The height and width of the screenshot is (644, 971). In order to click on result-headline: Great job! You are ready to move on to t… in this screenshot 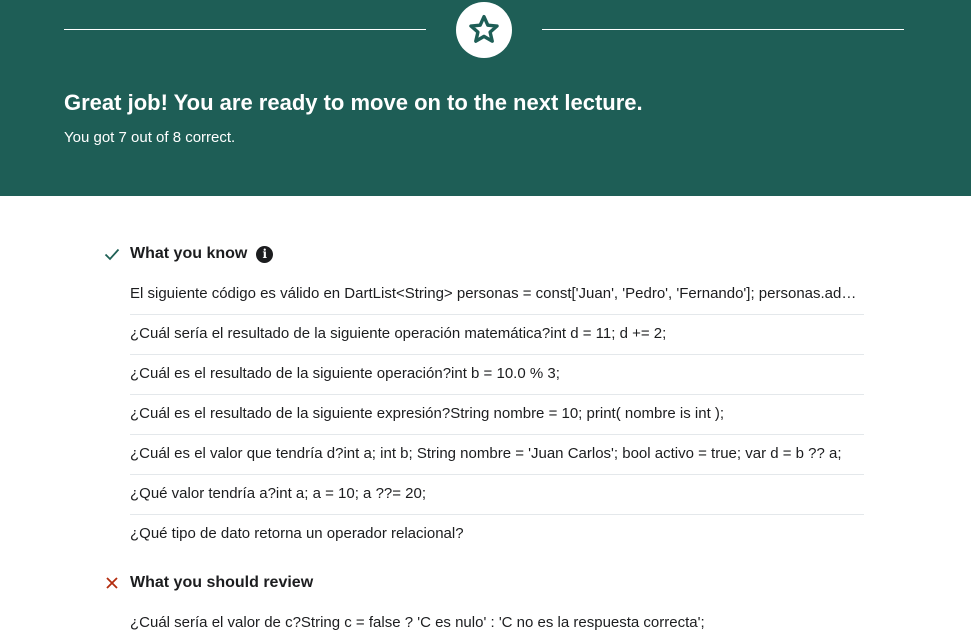, I will do `click(353, 102)`.